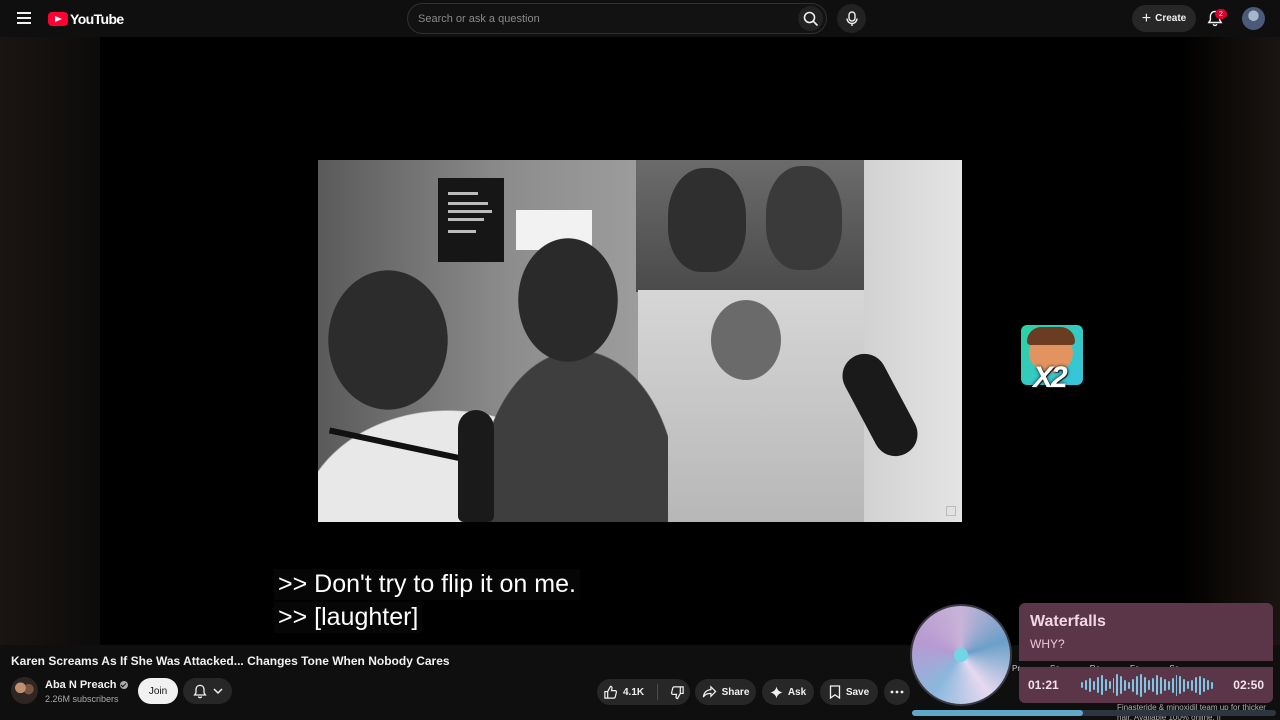 The image size is (1280, 720). I want to click on playback-progress-fill, so click(998, 713).